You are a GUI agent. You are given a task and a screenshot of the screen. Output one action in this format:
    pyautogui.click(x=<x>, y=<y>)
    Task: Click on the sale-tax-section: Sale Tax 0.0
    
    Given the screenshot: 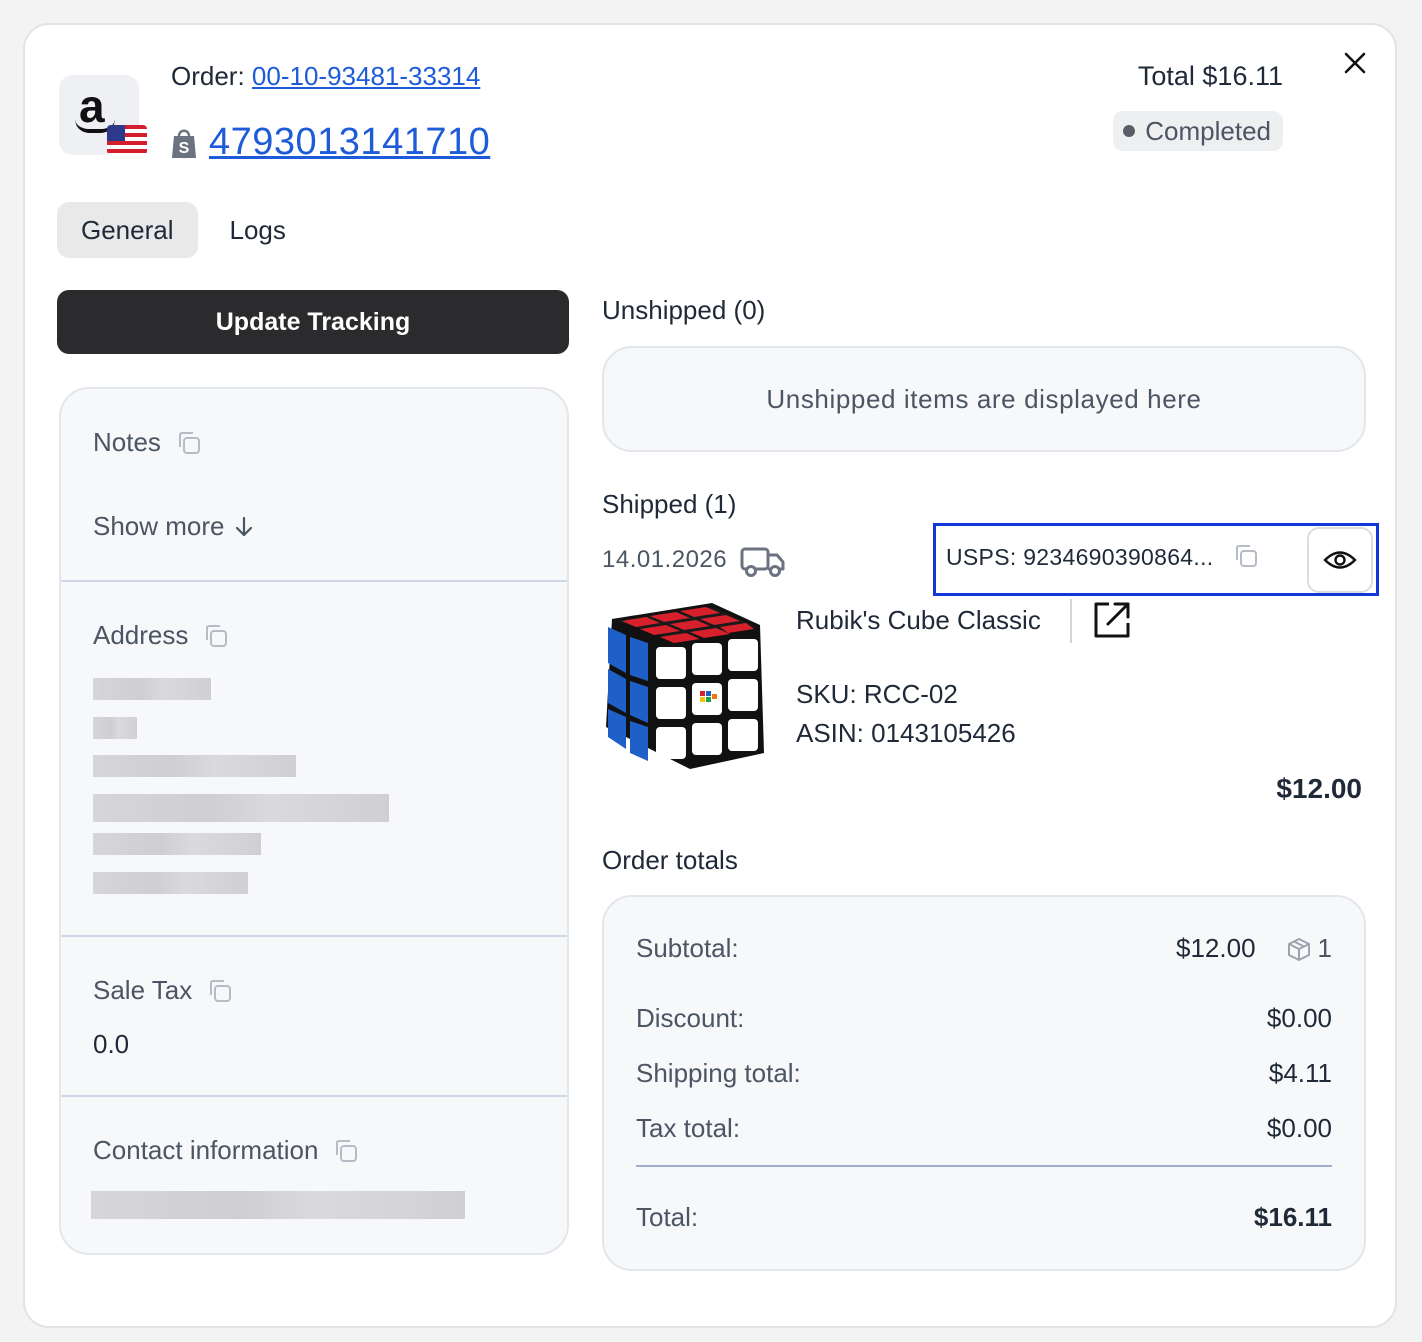 What is the action you would take?
    pyautogui.click(x=314, y=1015)
    